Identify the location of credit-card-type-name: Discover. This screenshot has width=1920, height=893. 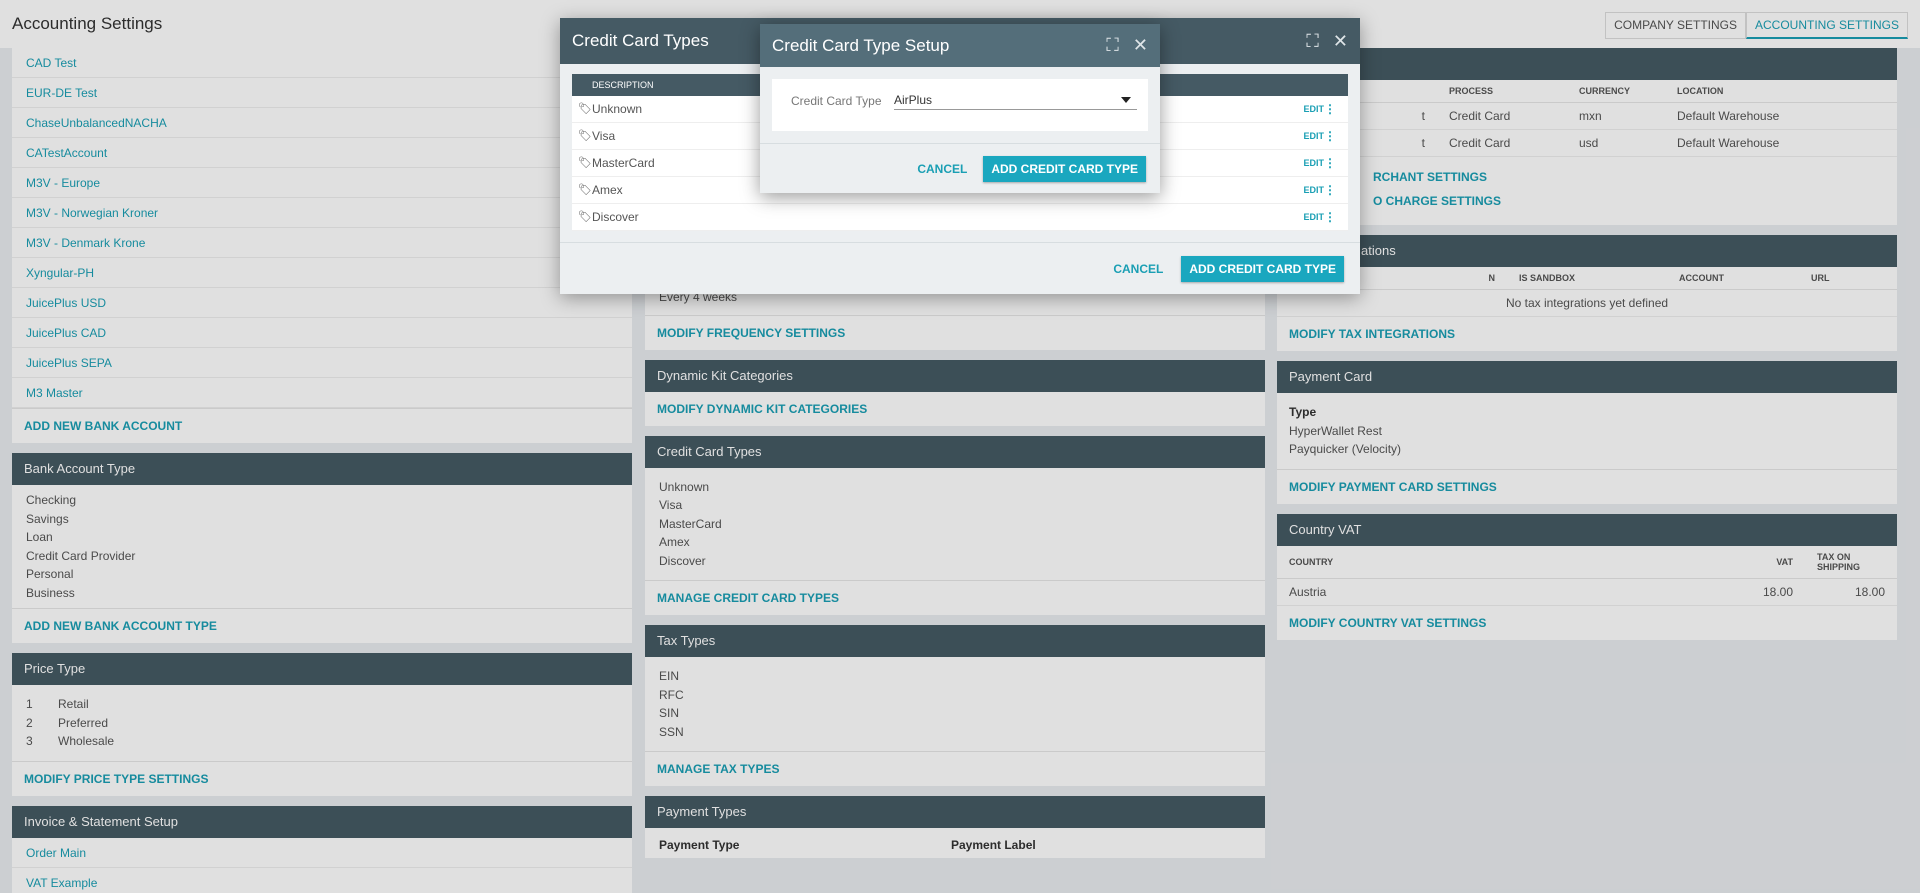
(615, 217).